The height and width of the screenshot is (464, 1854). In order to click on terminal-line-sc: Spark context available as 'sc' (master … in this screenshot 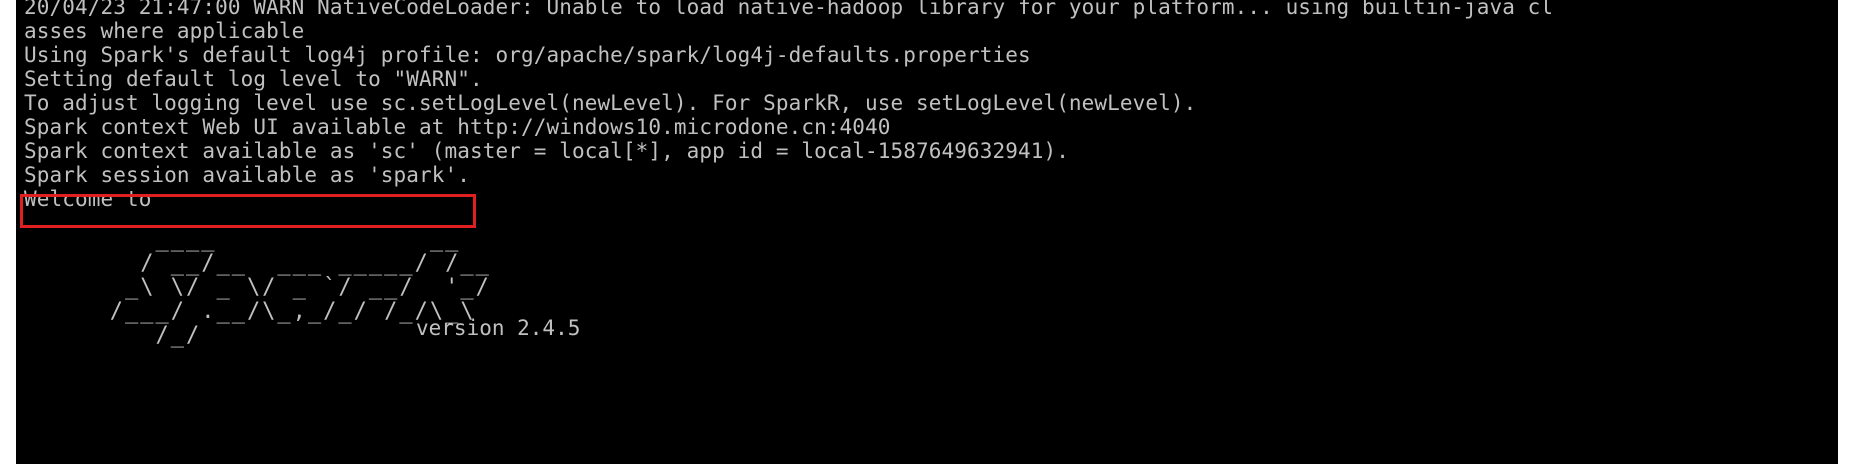, I will do `click(546, 151)`.